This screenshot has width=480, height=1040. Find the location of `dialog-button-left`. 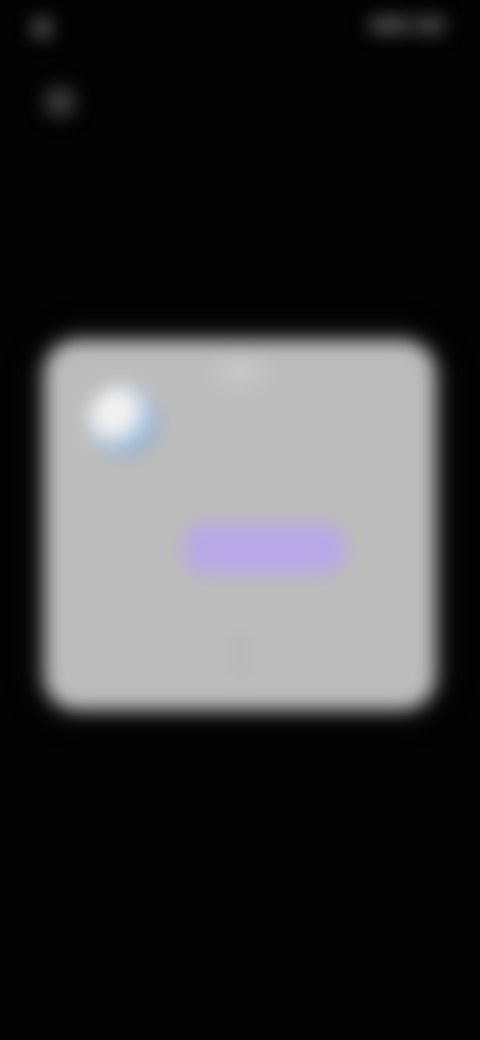

dialog-button-left is located at coordinates (141, 655).